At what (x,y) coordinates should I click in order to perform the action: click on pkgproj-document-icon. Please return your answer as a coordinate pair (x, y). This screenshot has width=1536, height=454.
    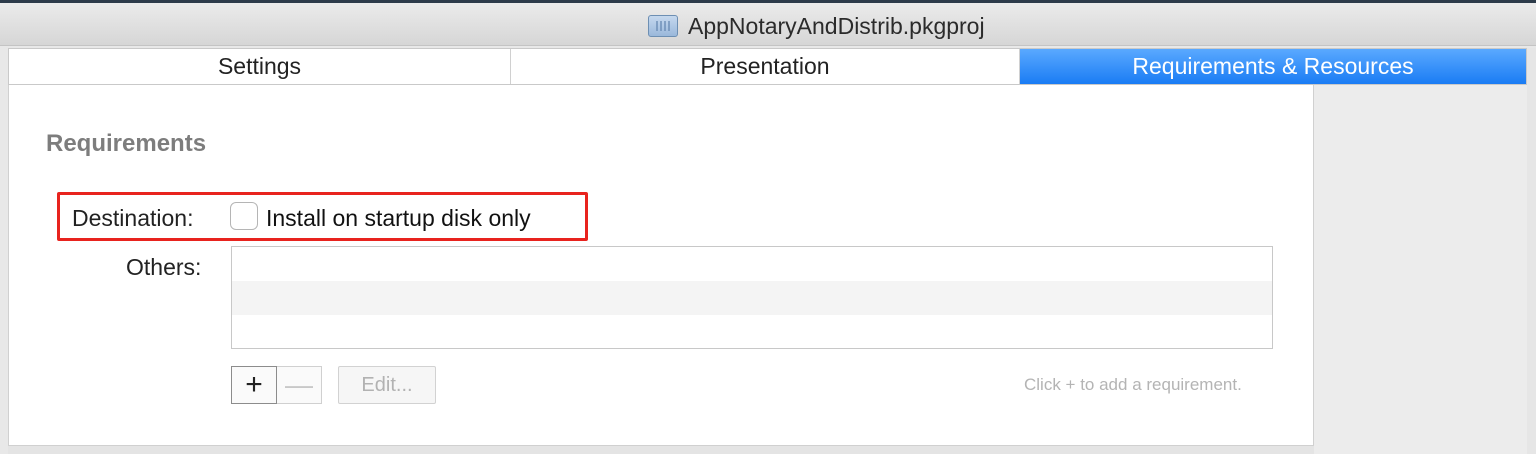
    Looking at the image, I should click on (663, 26).